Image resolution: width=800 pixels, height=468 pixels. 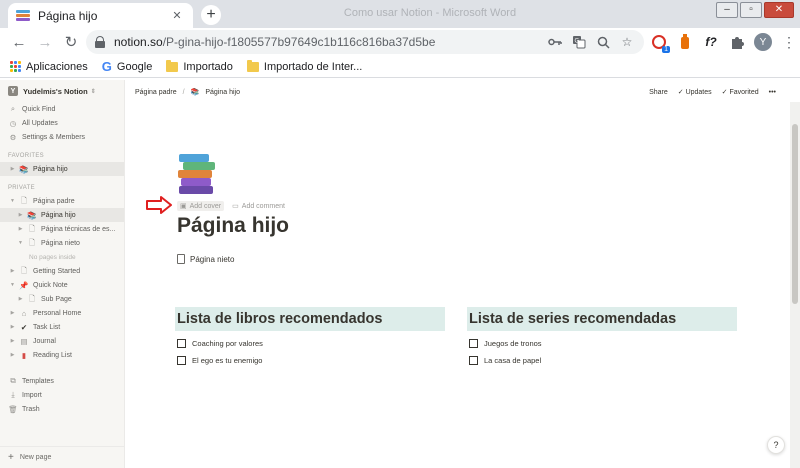 What do you see at coordinates (737, 42) in the screenshot?
I see `puzzle-icon` at bounding box center [737, 42].